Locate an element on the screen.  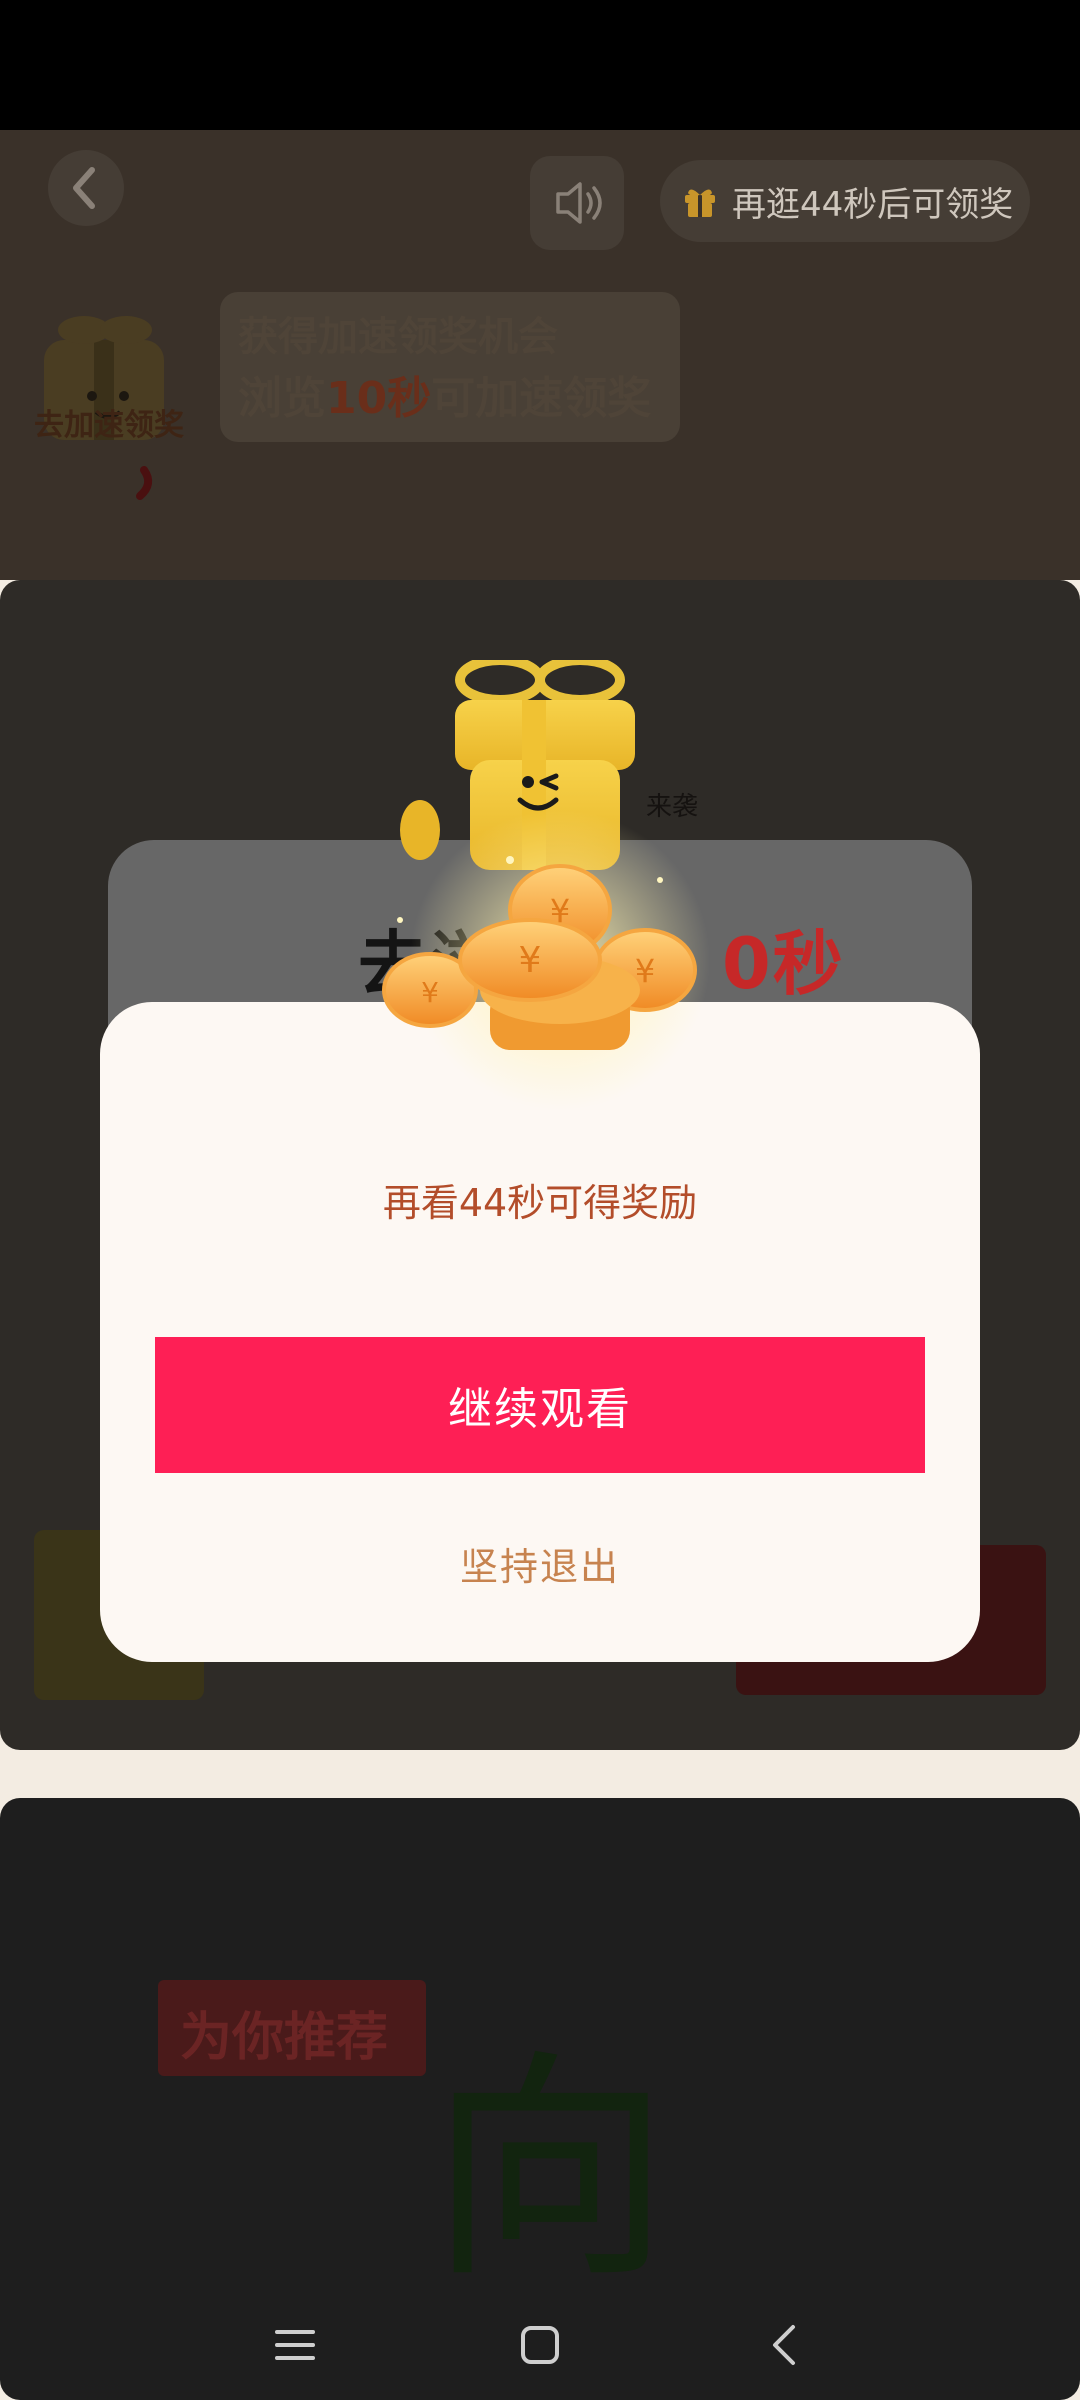
menu-icon is located at coordinates (295, 2345).